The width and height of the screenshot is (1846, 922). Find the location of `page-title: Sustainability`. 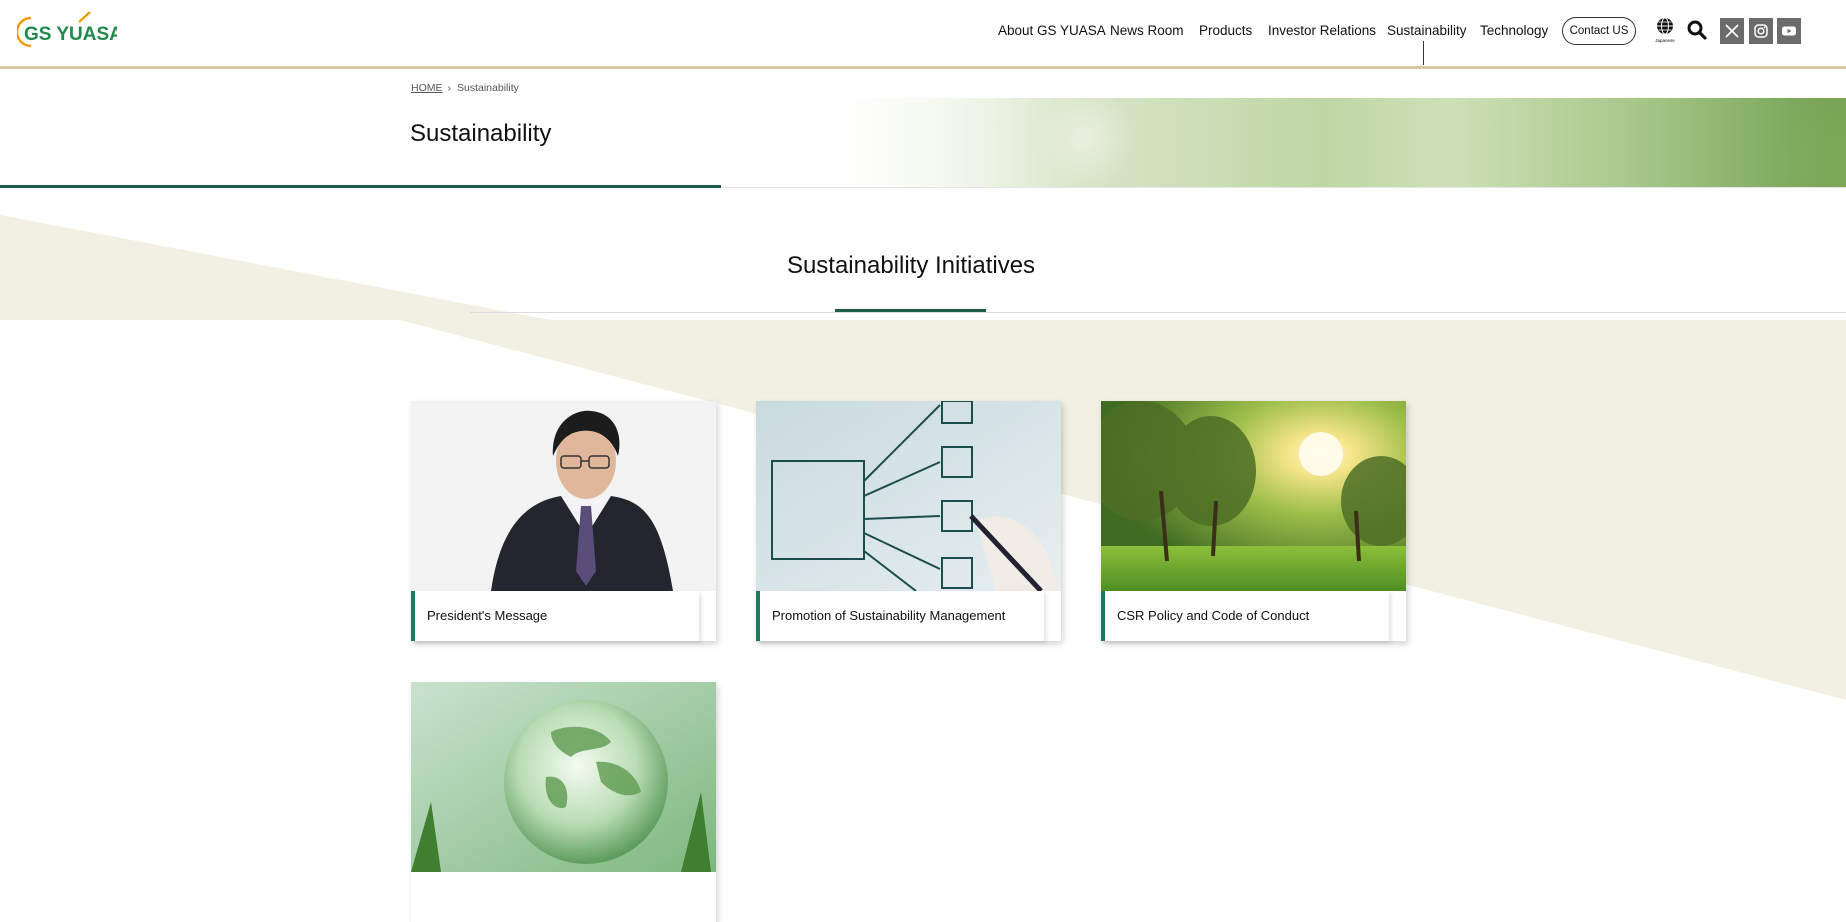

page-title: Sustainability is located at coordinates (481, 133).